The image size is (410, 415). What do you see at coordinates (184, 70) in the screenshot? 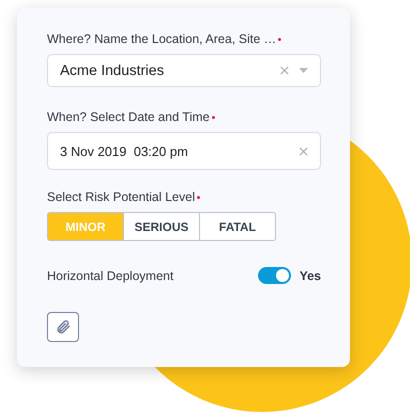
I see `location-select: Acme Industries` at bounding box center [184, 70].